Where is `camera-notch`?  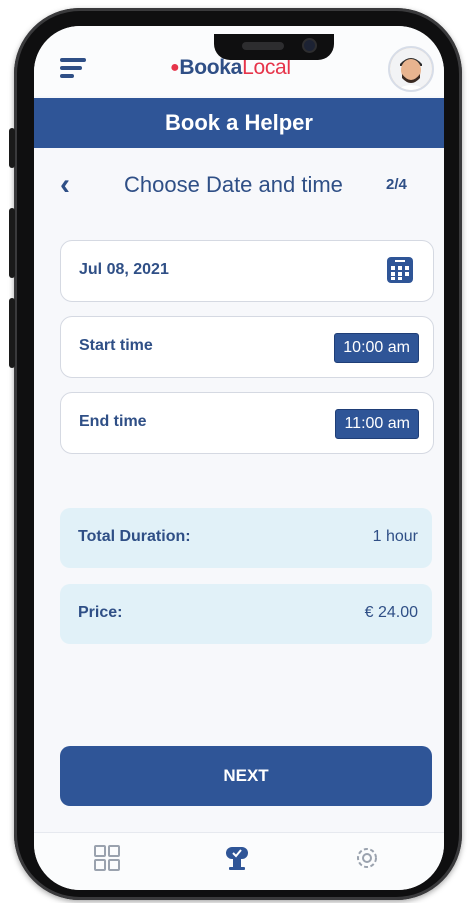
camera-notch is located at coordinates (274, 47).